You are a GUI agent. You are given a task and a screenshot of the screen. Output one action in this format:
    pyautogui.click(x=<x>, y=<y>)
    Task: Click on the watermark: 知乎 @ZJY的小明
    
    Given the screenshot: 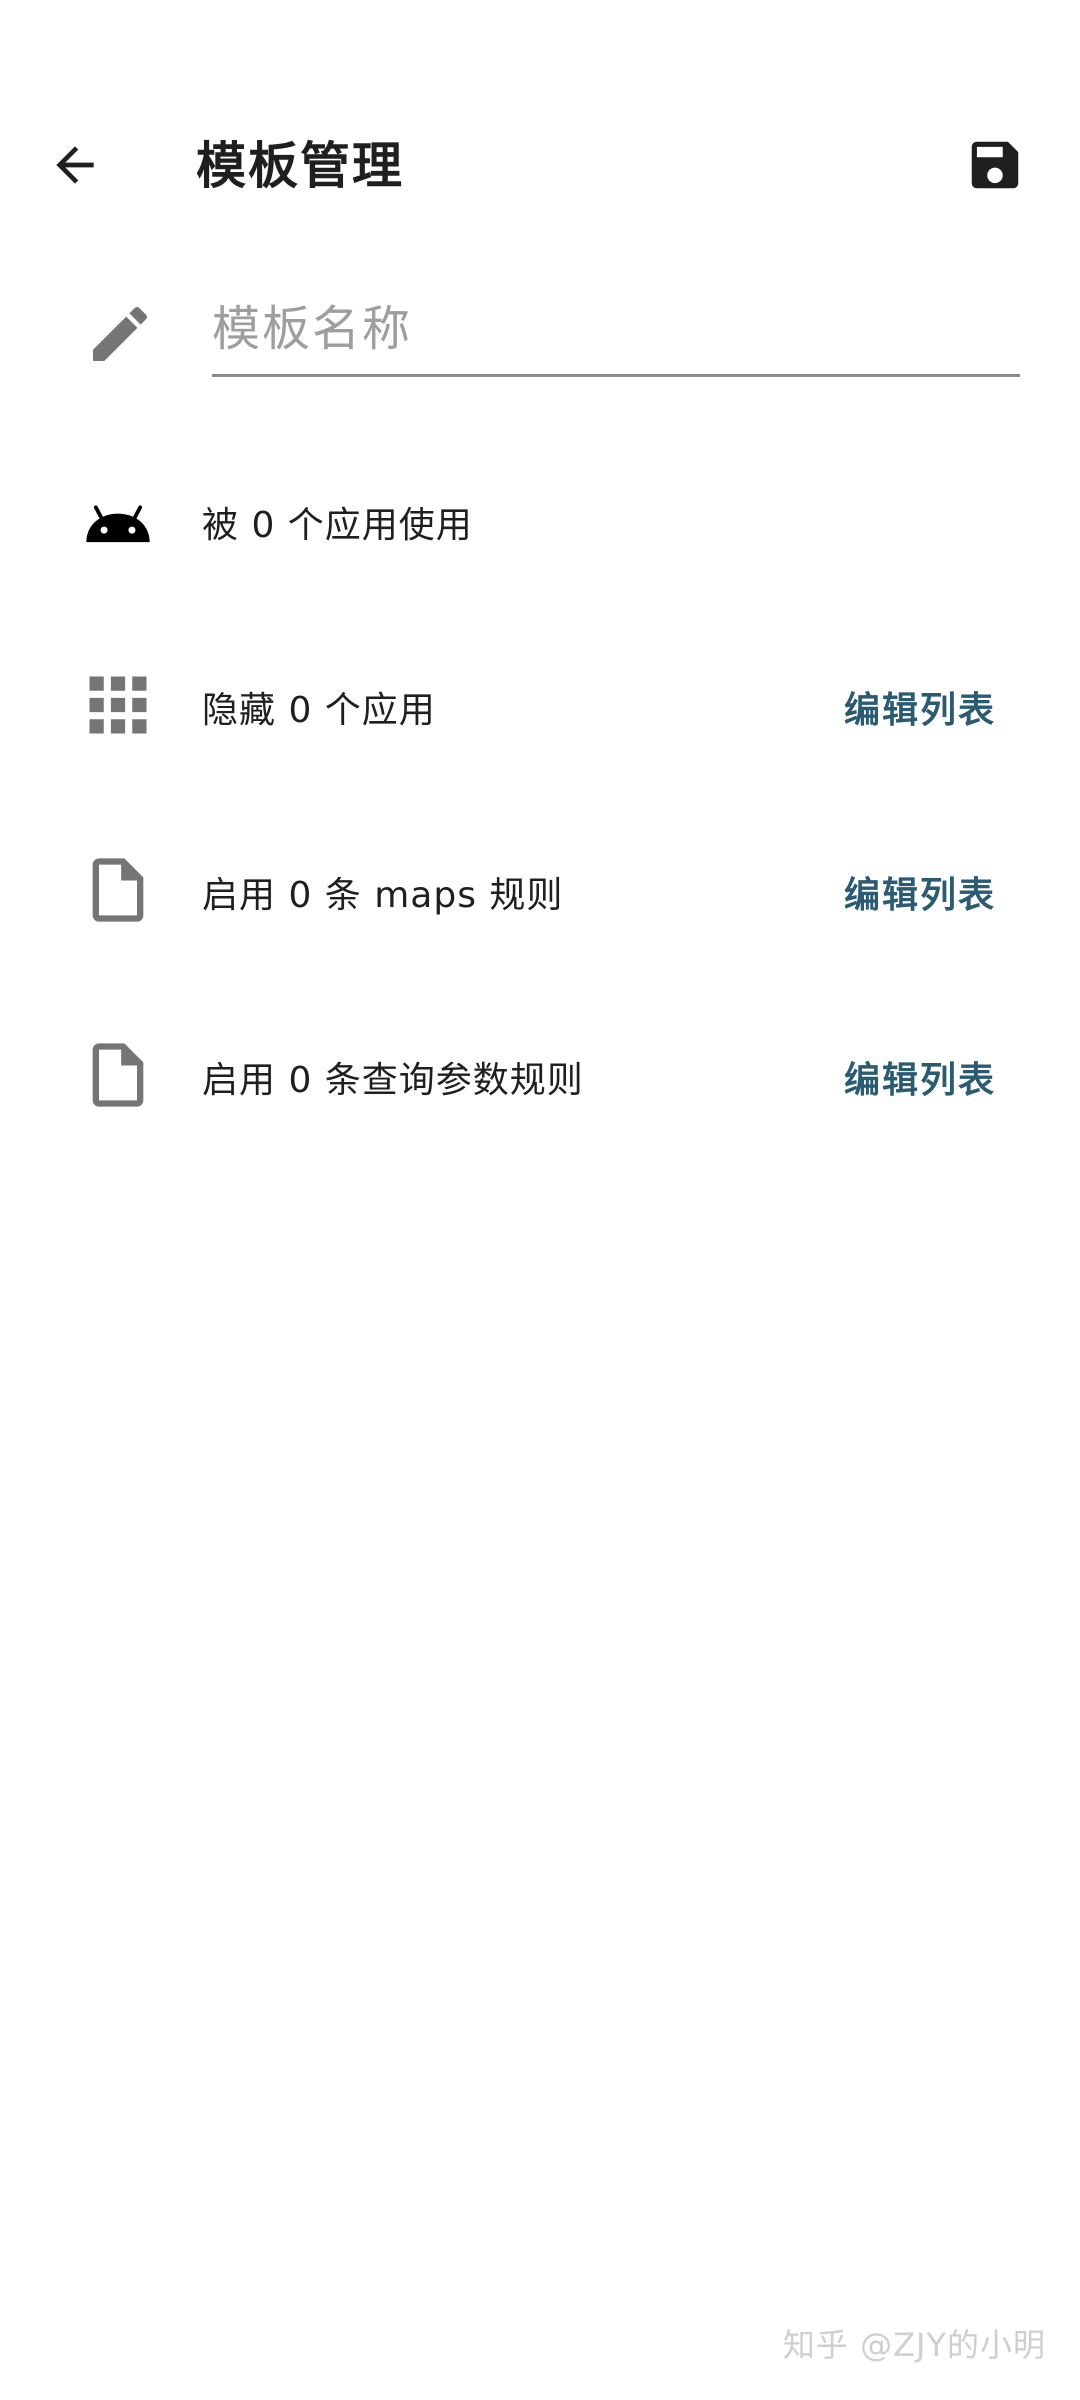 What is the action you would take?
    pyautogui.click(x=914, y=2345)
    